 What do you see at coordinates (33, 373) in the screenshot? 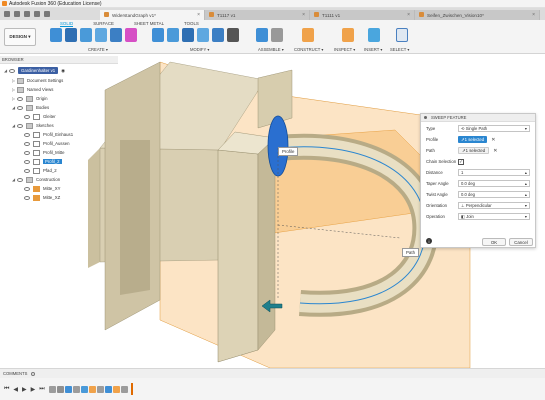
I see `add-comment-icon` at bounding box center [33, 373].